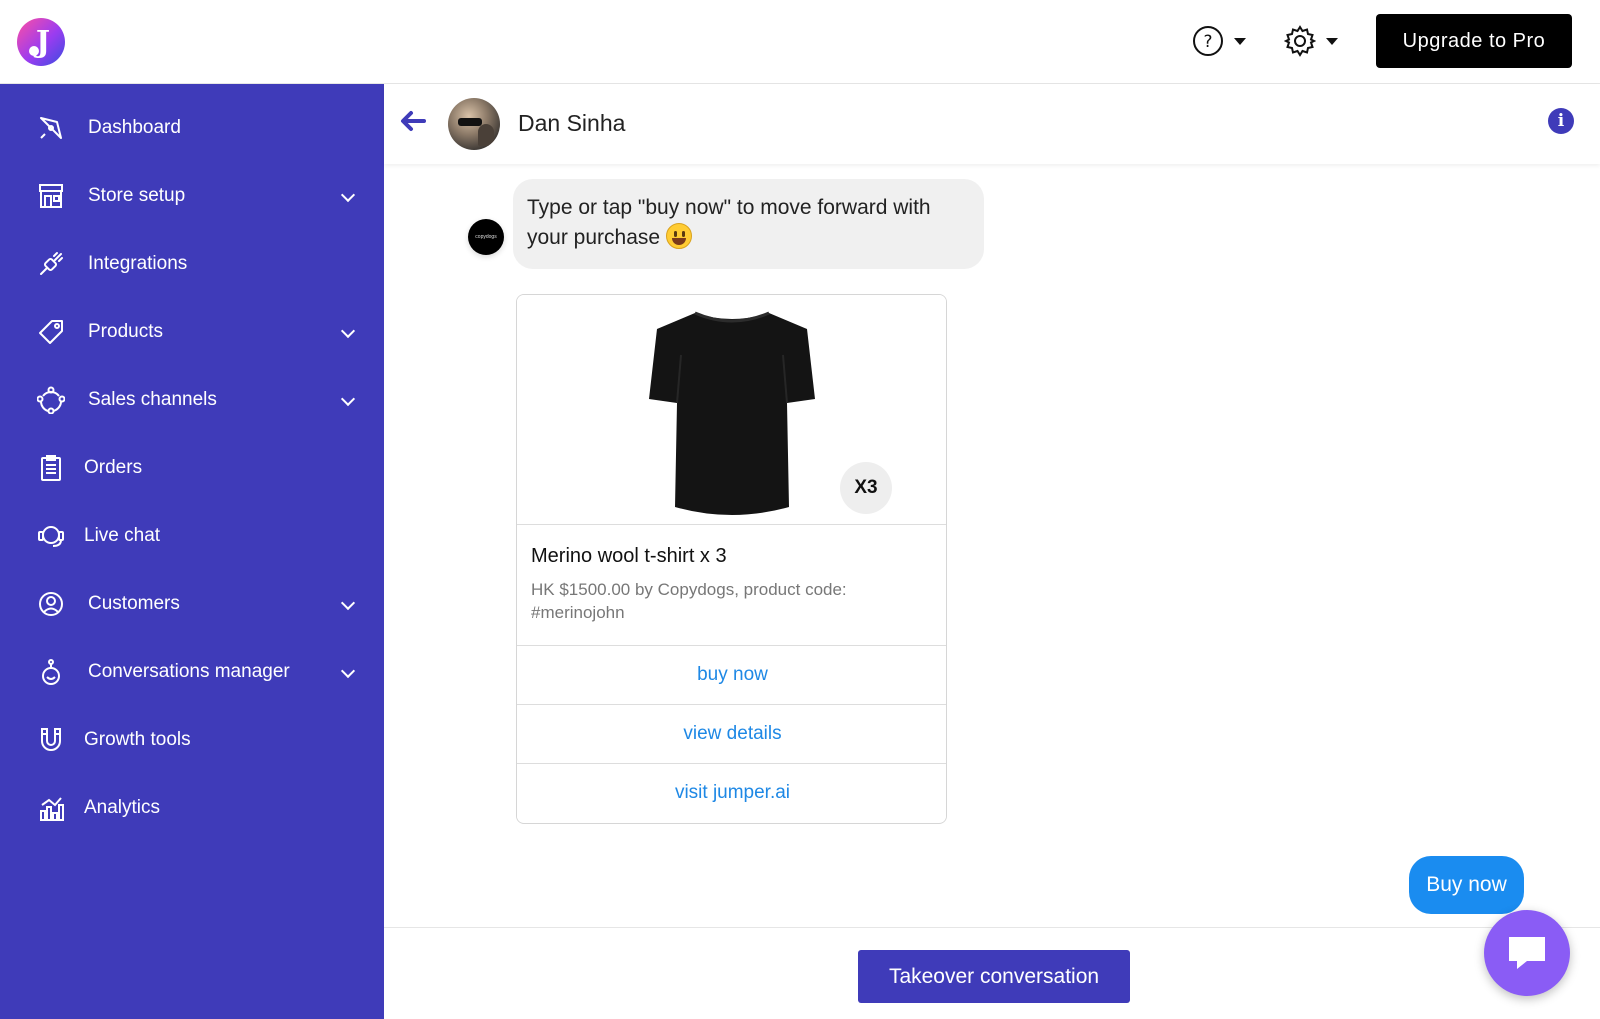  I want to click on contact-name: Dan Sinha, so click(572, 123).